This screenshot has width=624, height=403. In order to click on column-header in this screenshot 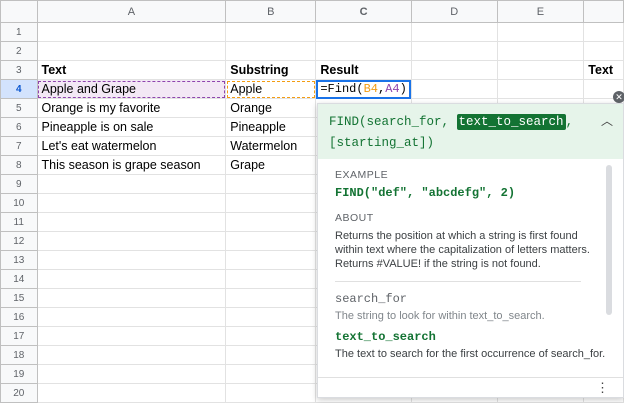, I will do `click(603, 11)`.